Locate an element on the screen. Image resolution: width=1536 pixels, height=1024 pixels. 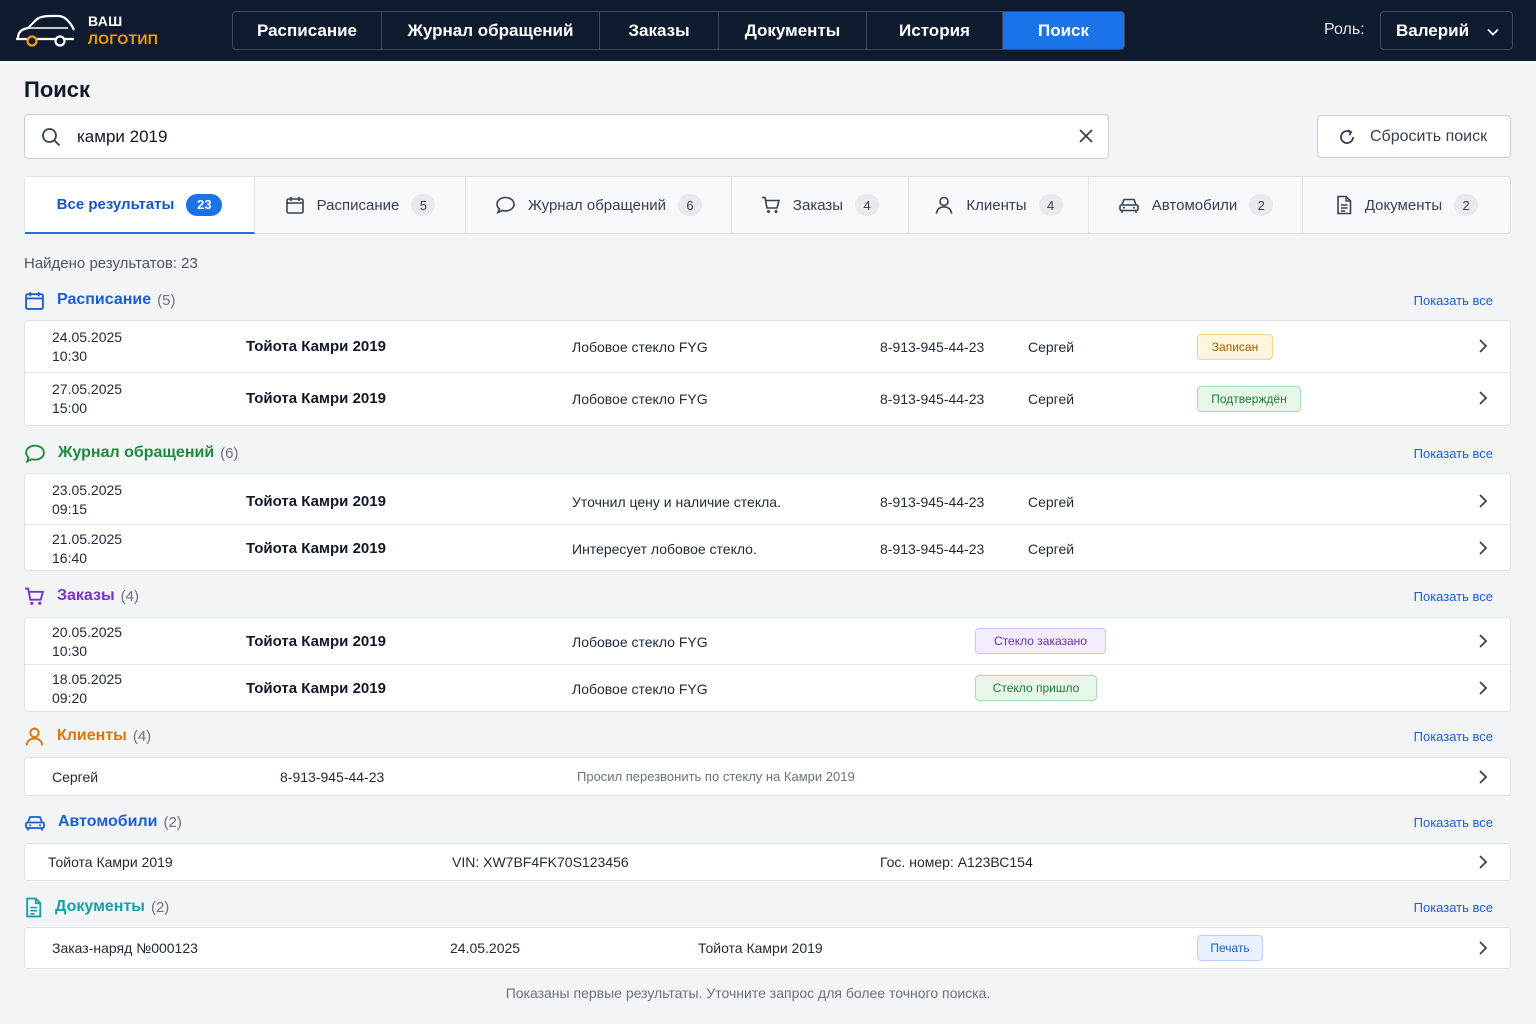
nav-tab-history: История is located at coordinates (935, 30).